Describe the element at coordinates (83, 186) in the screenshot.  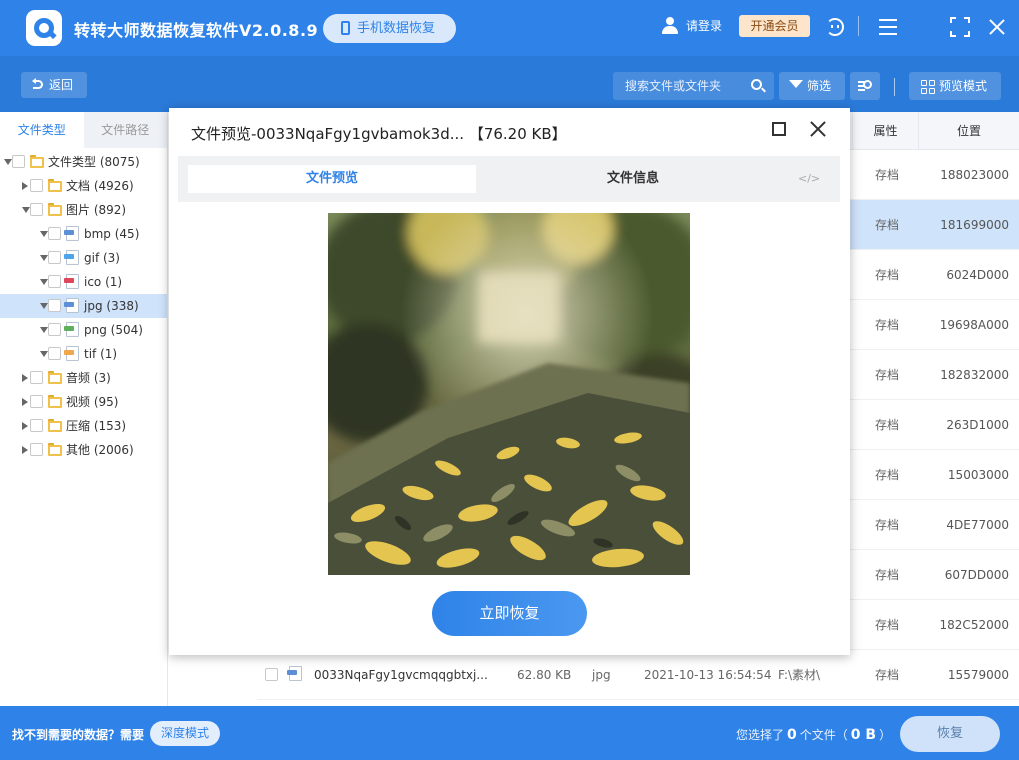
I see `tree-item: 文档 (4926)` at that location.